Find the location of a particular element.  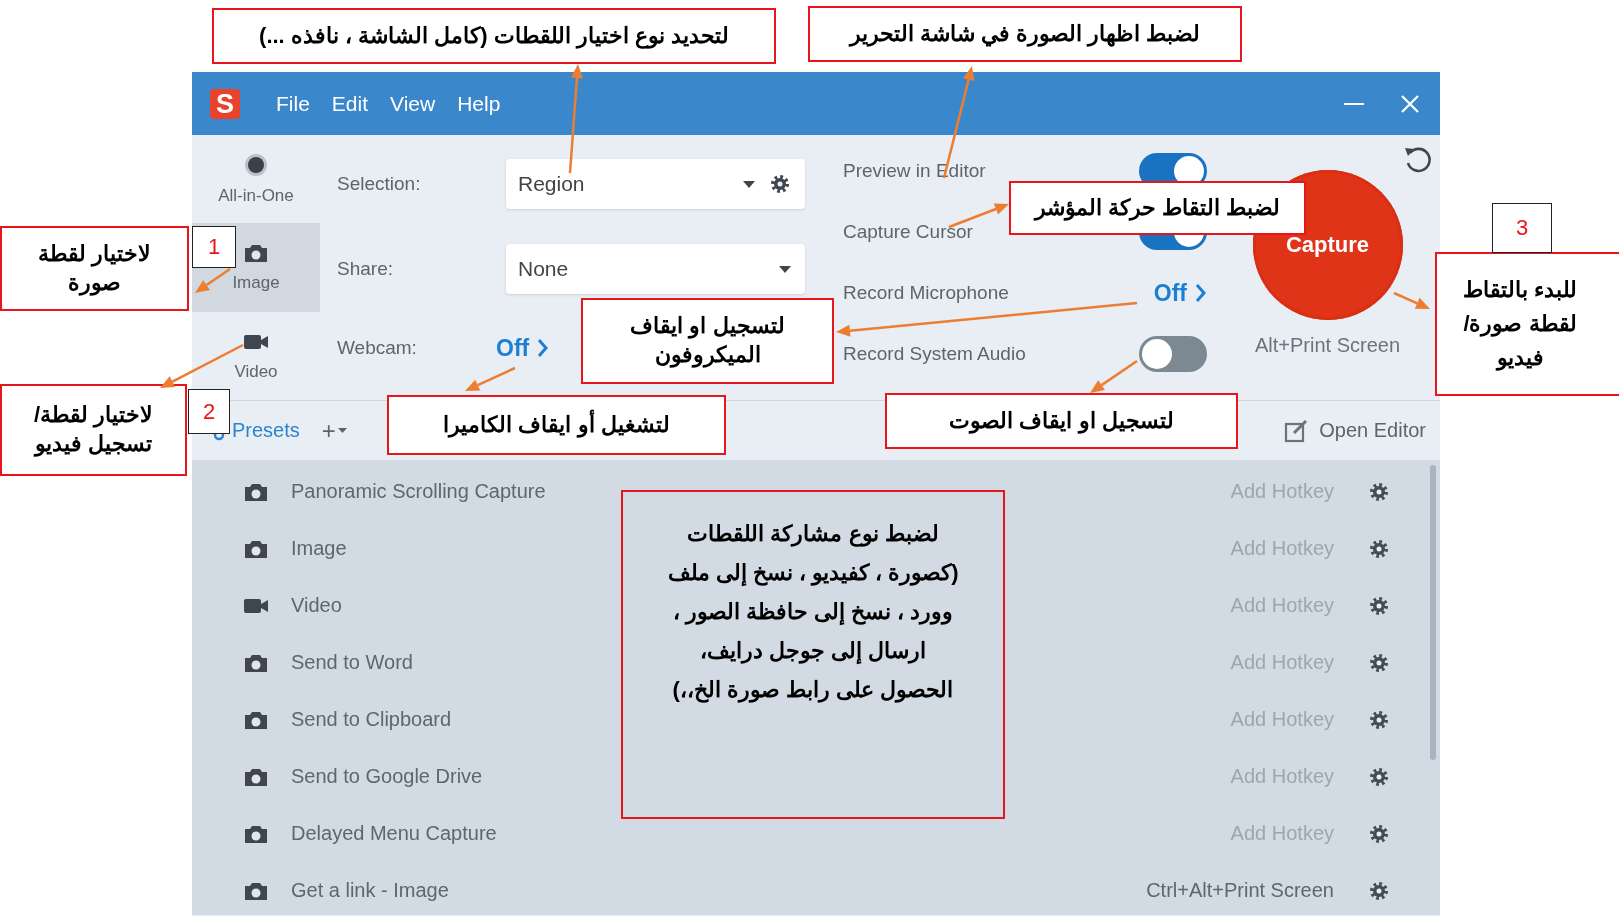

preset-name: Send to Word is located at coordinates (352, 662).